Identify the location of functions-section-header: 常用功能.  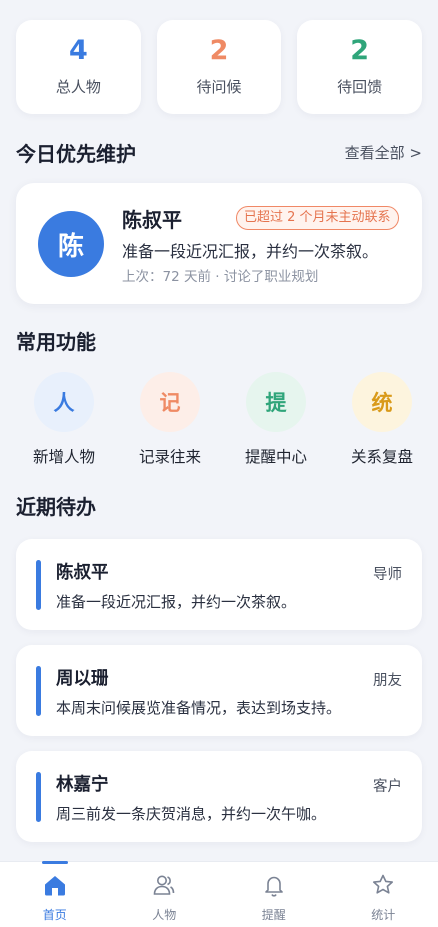
(219, 340).